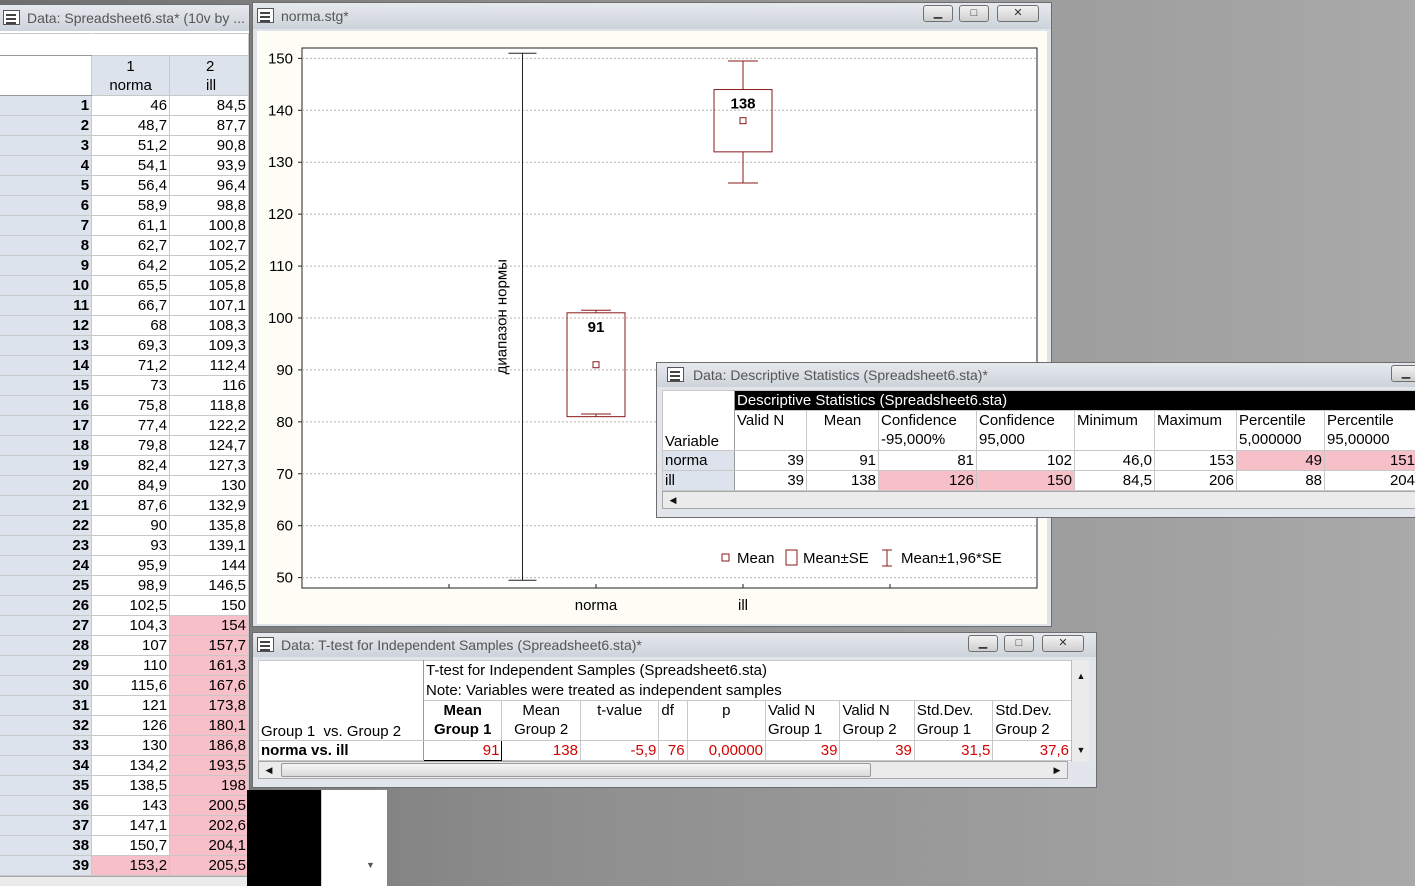  What do you see at coordinates (46, 105) in the screenshot?
I see `row-number: 1` at bounding box center [46, 105].